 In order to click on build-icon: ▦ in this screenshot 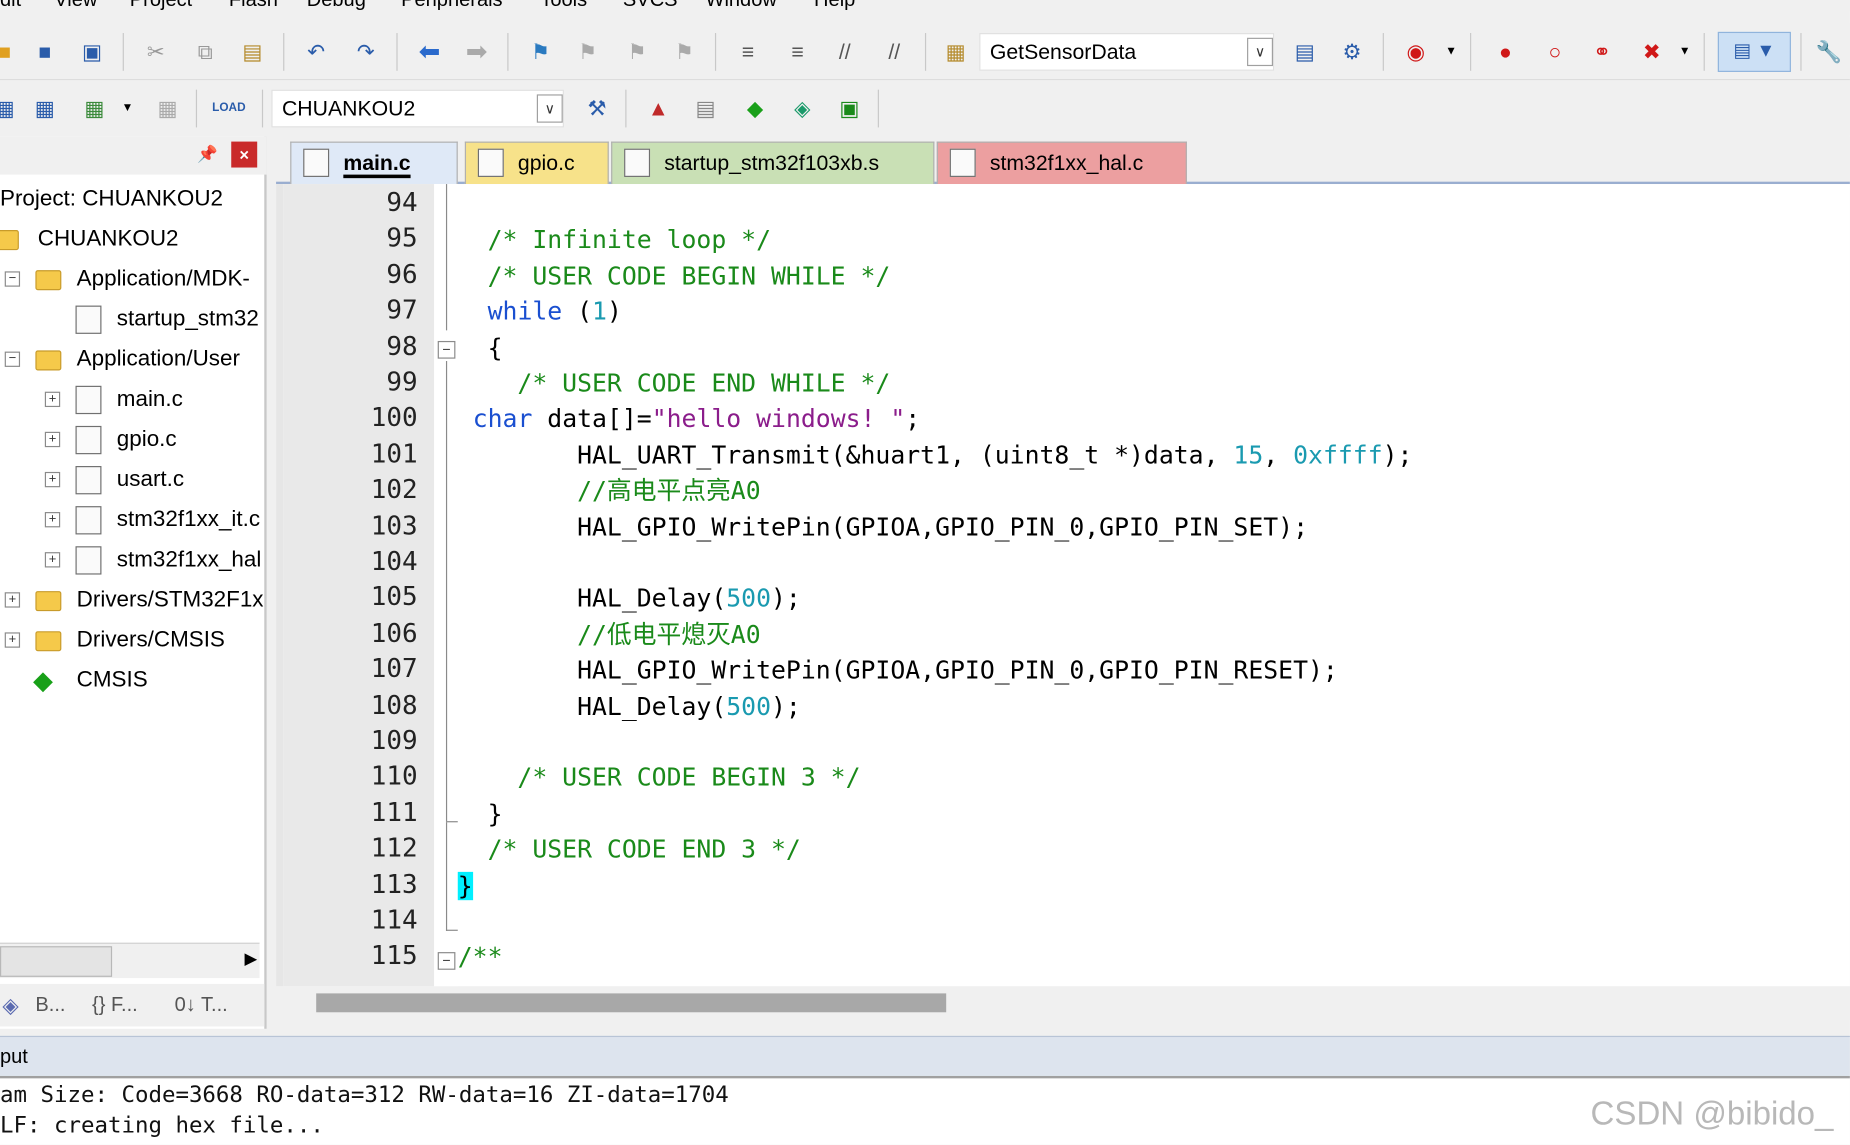, I will do `click(45, 108)`.